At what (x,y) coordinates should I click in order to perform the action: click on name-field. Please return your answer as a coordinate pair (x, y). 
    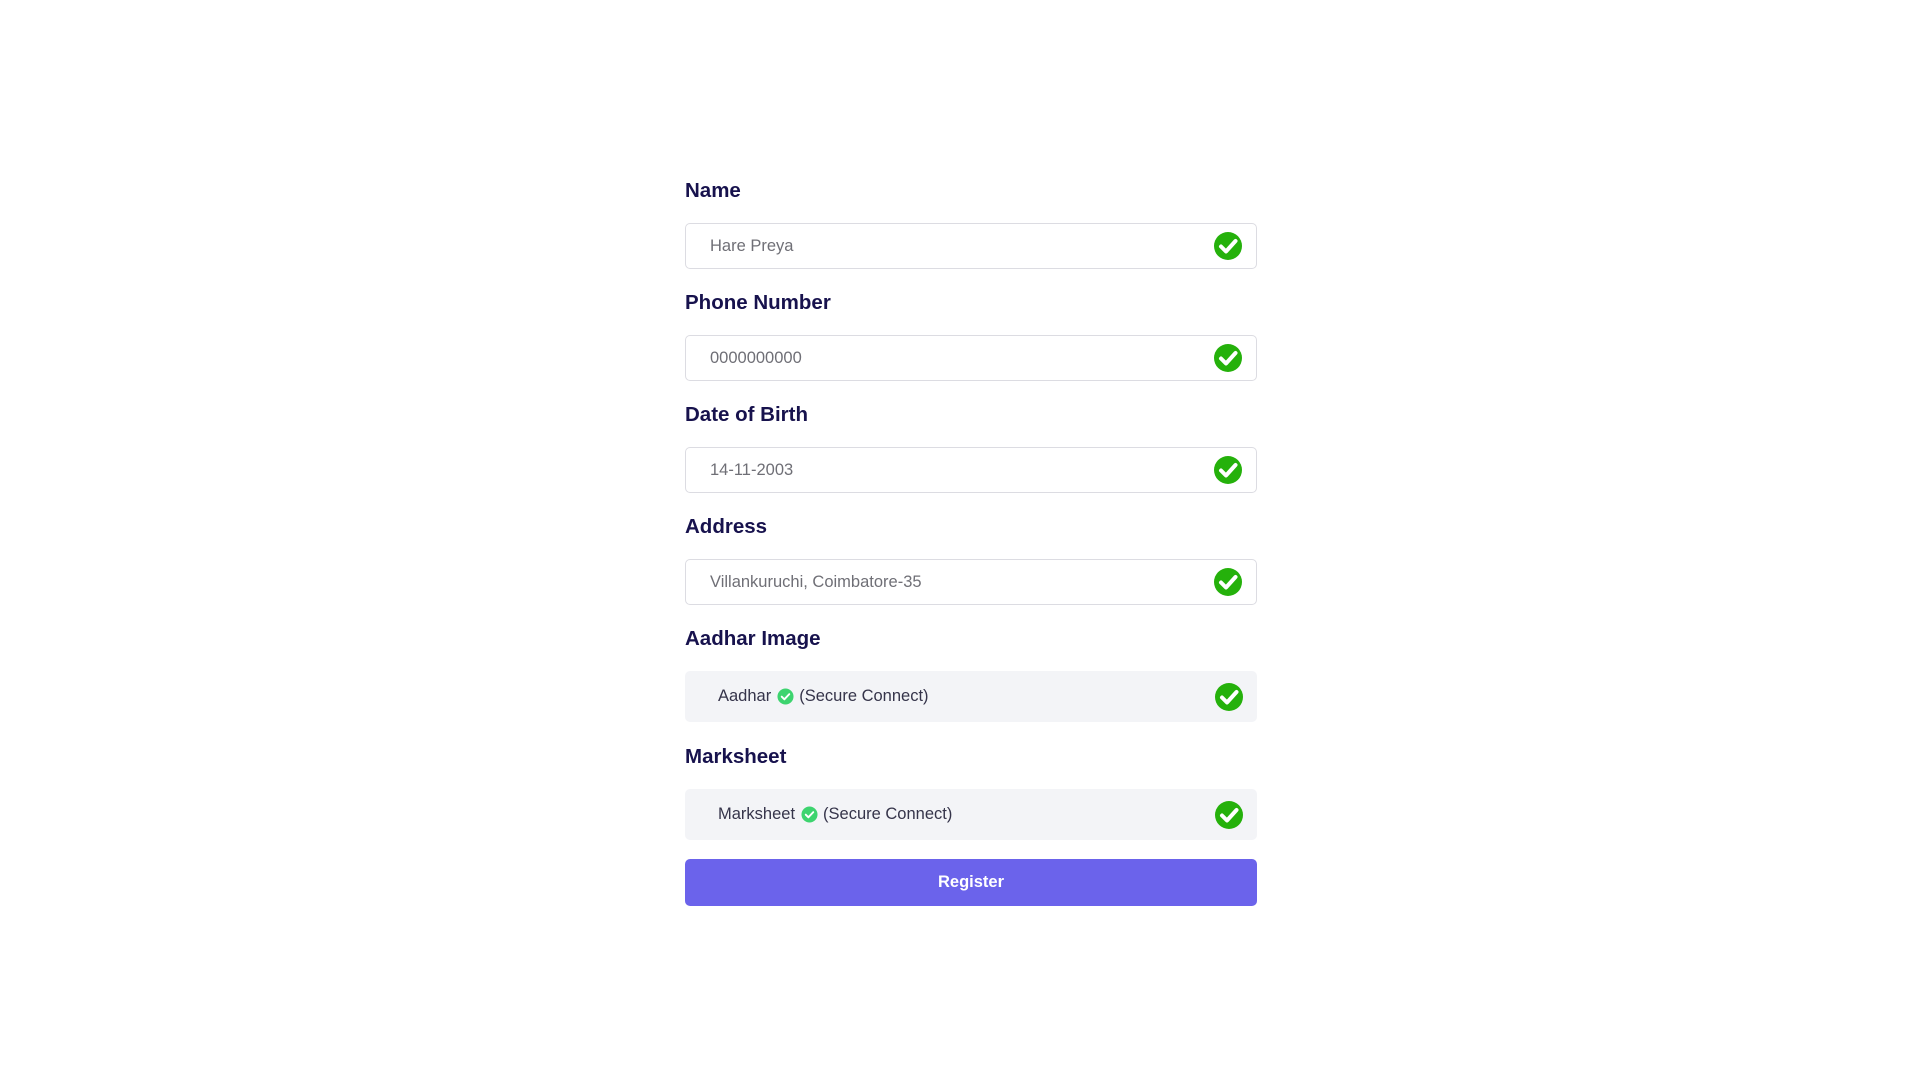
    Looking at the image, I should click on (971, 246).